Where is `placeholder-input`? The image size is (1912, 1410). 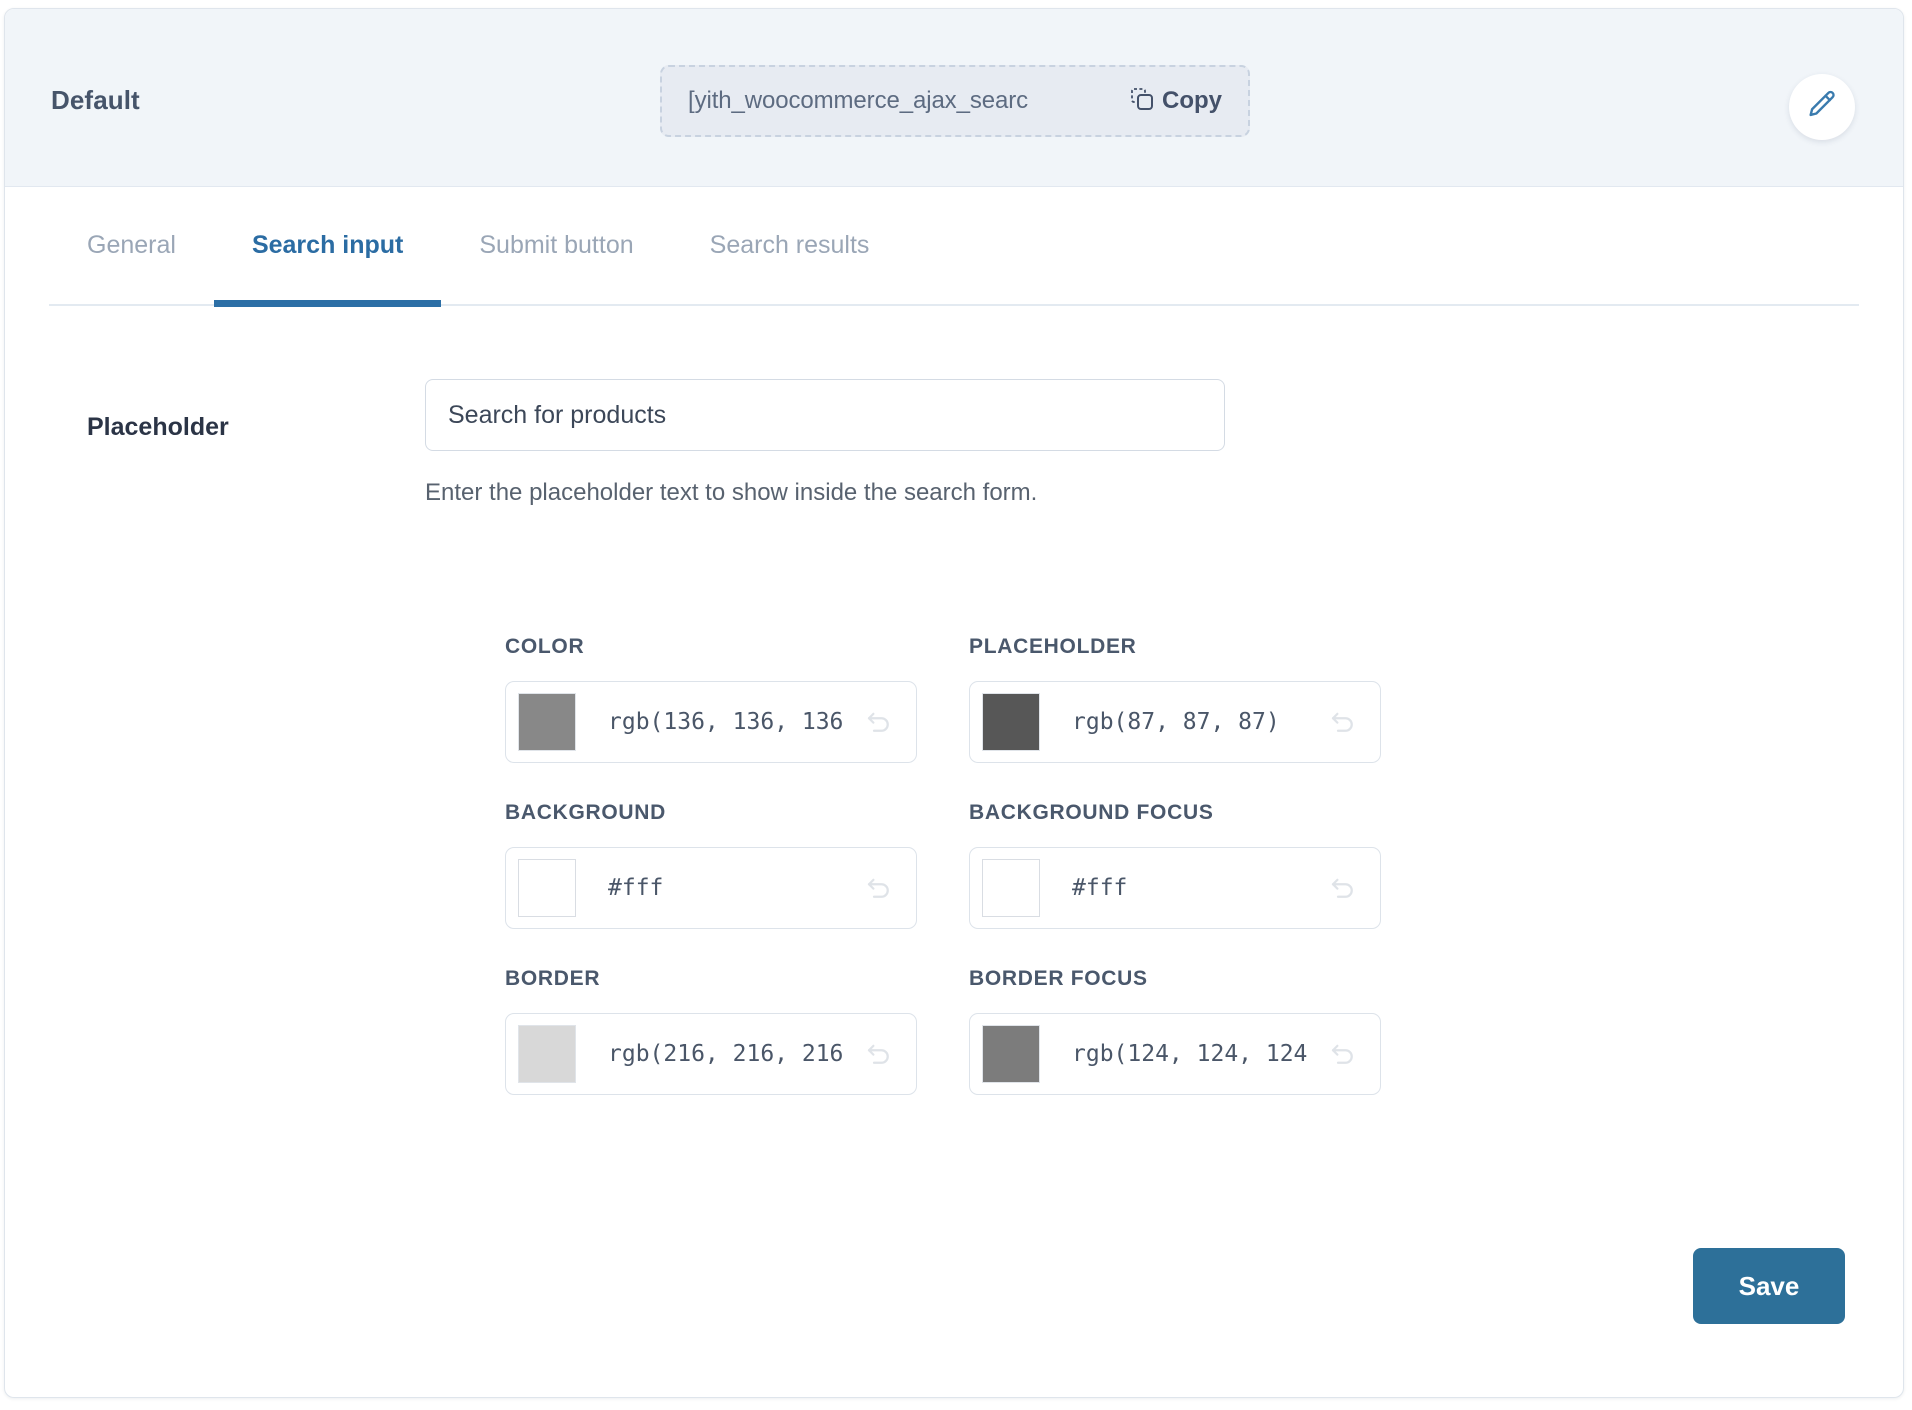
placeholder-input is located at coordinates (825, 415).